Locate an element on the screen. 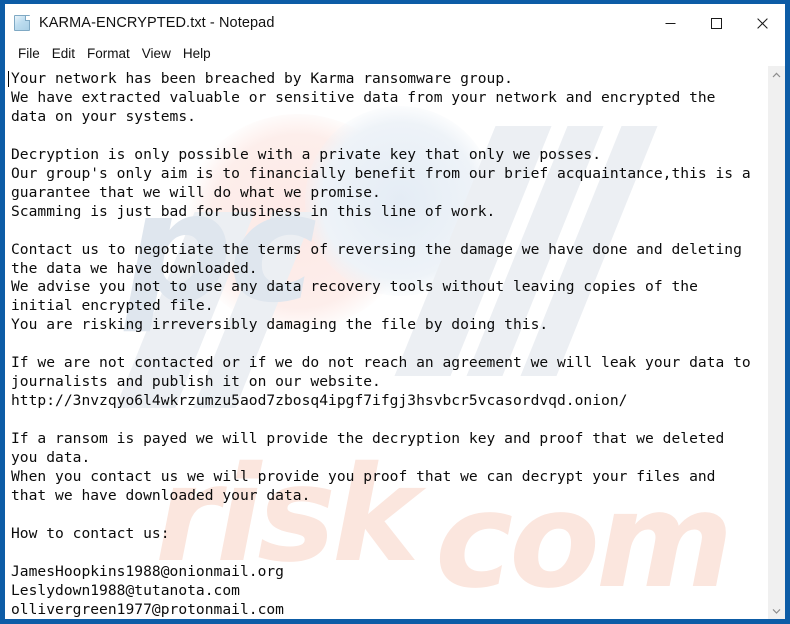 The width and height of the screenshot is (790, 624). scrollbar-track is located at coordinates (776, 342).